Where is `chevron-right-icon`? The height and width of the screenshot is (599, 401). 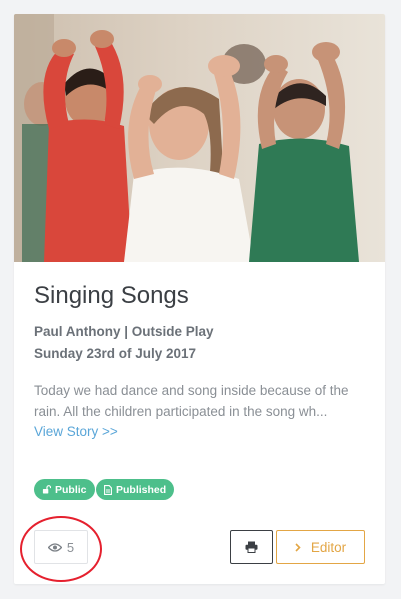 chevron-right-icon is located at coordinates (298, 547).